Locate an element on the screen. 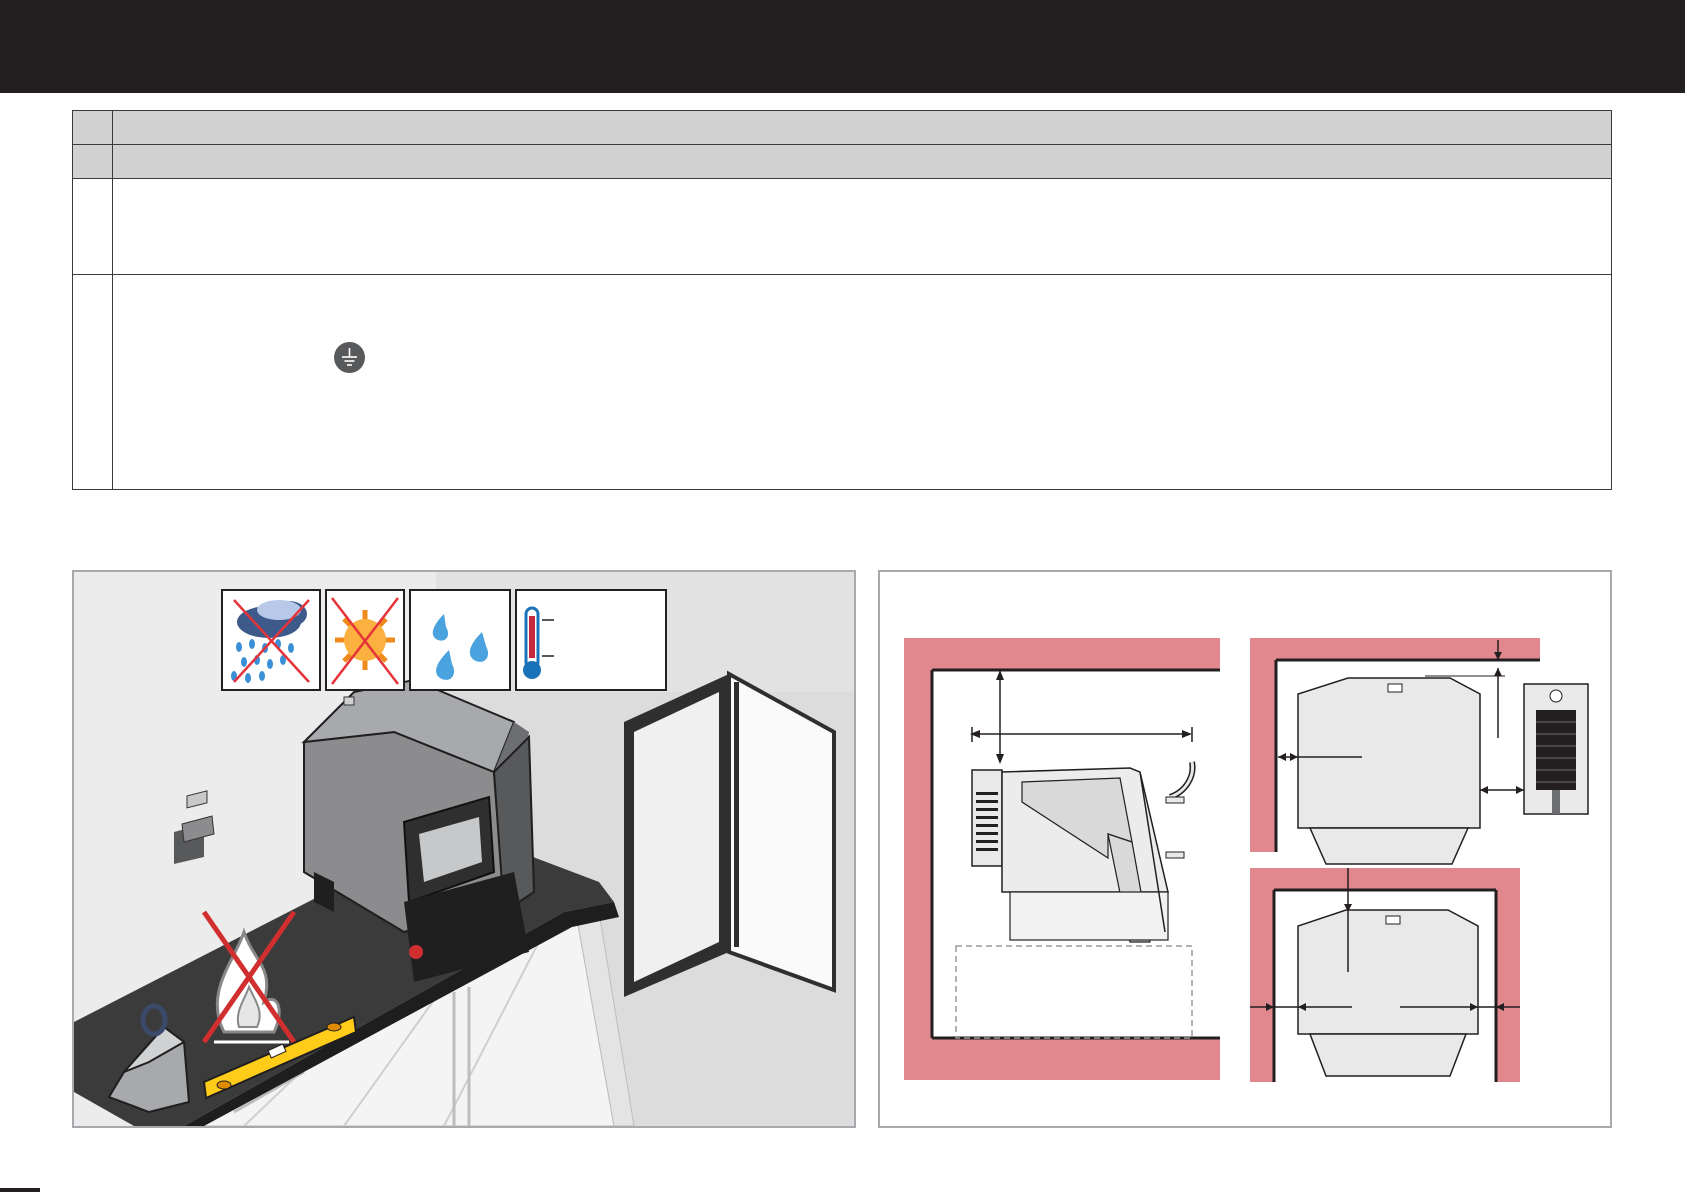  environment-icon-row is located at coordinates (444, 640).